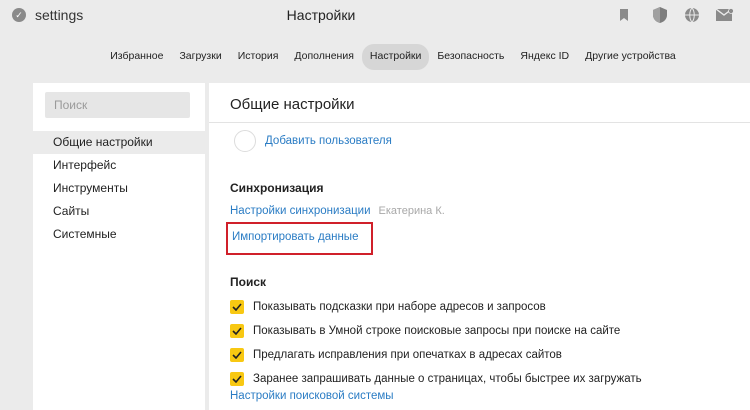 The height and width of the screenshot is (410, 750). What do you see at coordinates (544, 57) in the screenshot?
I see `tab-6: Яндекс ID` at bounding box center [544, 57].